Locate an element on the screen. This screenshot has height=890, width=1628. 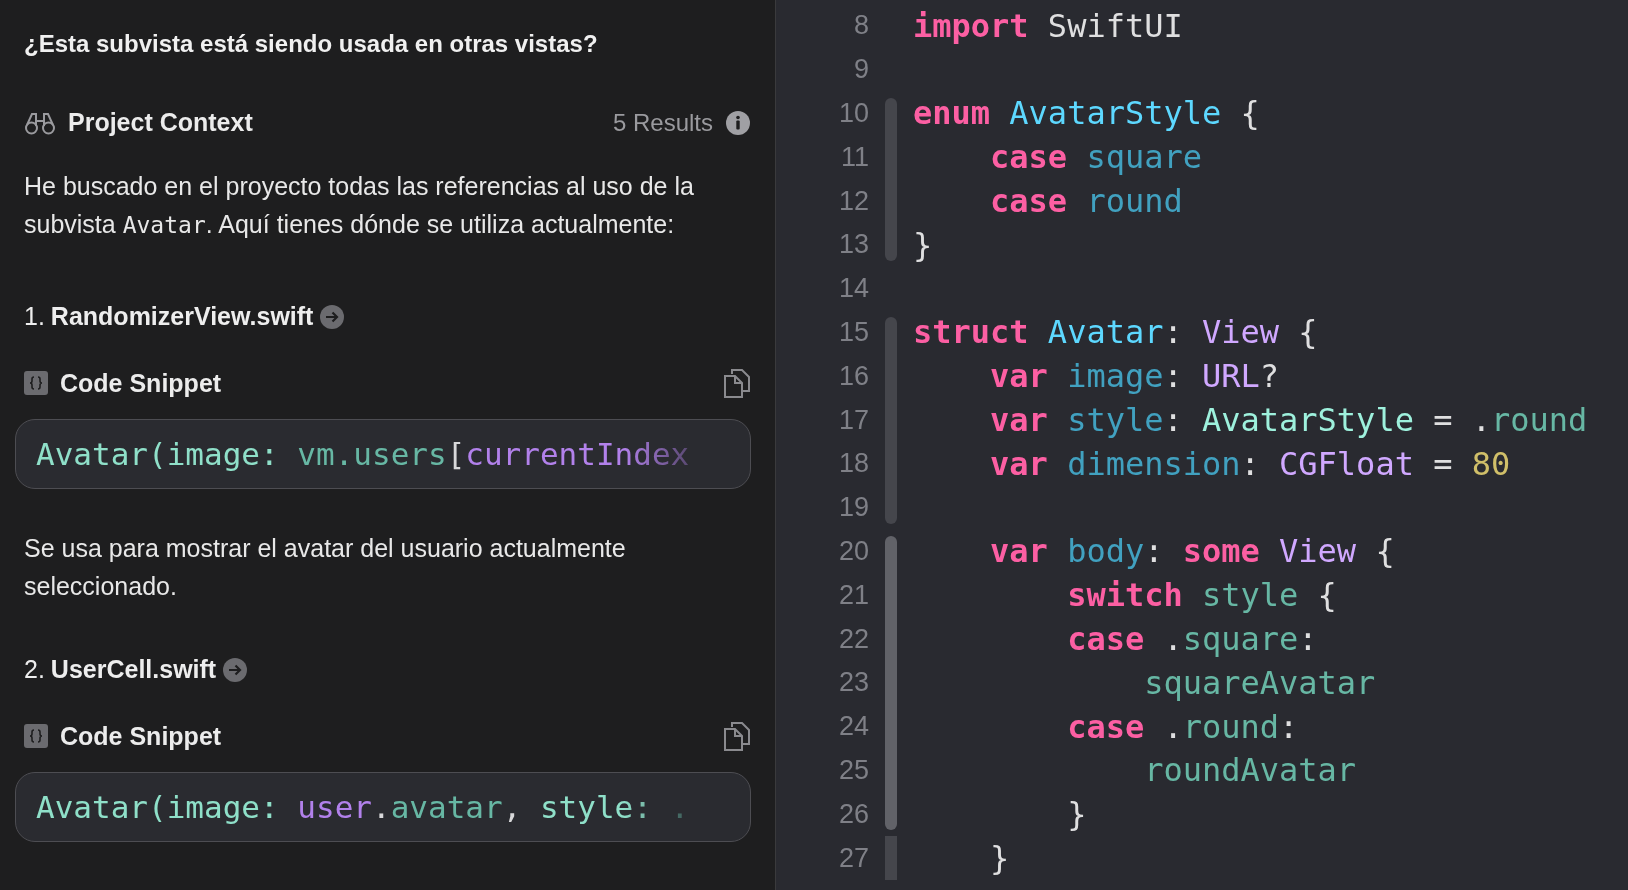
description-text: Se usa para mostrar el avatar del usuario actualmente seleccionado. is located at coordinates (325, 567).